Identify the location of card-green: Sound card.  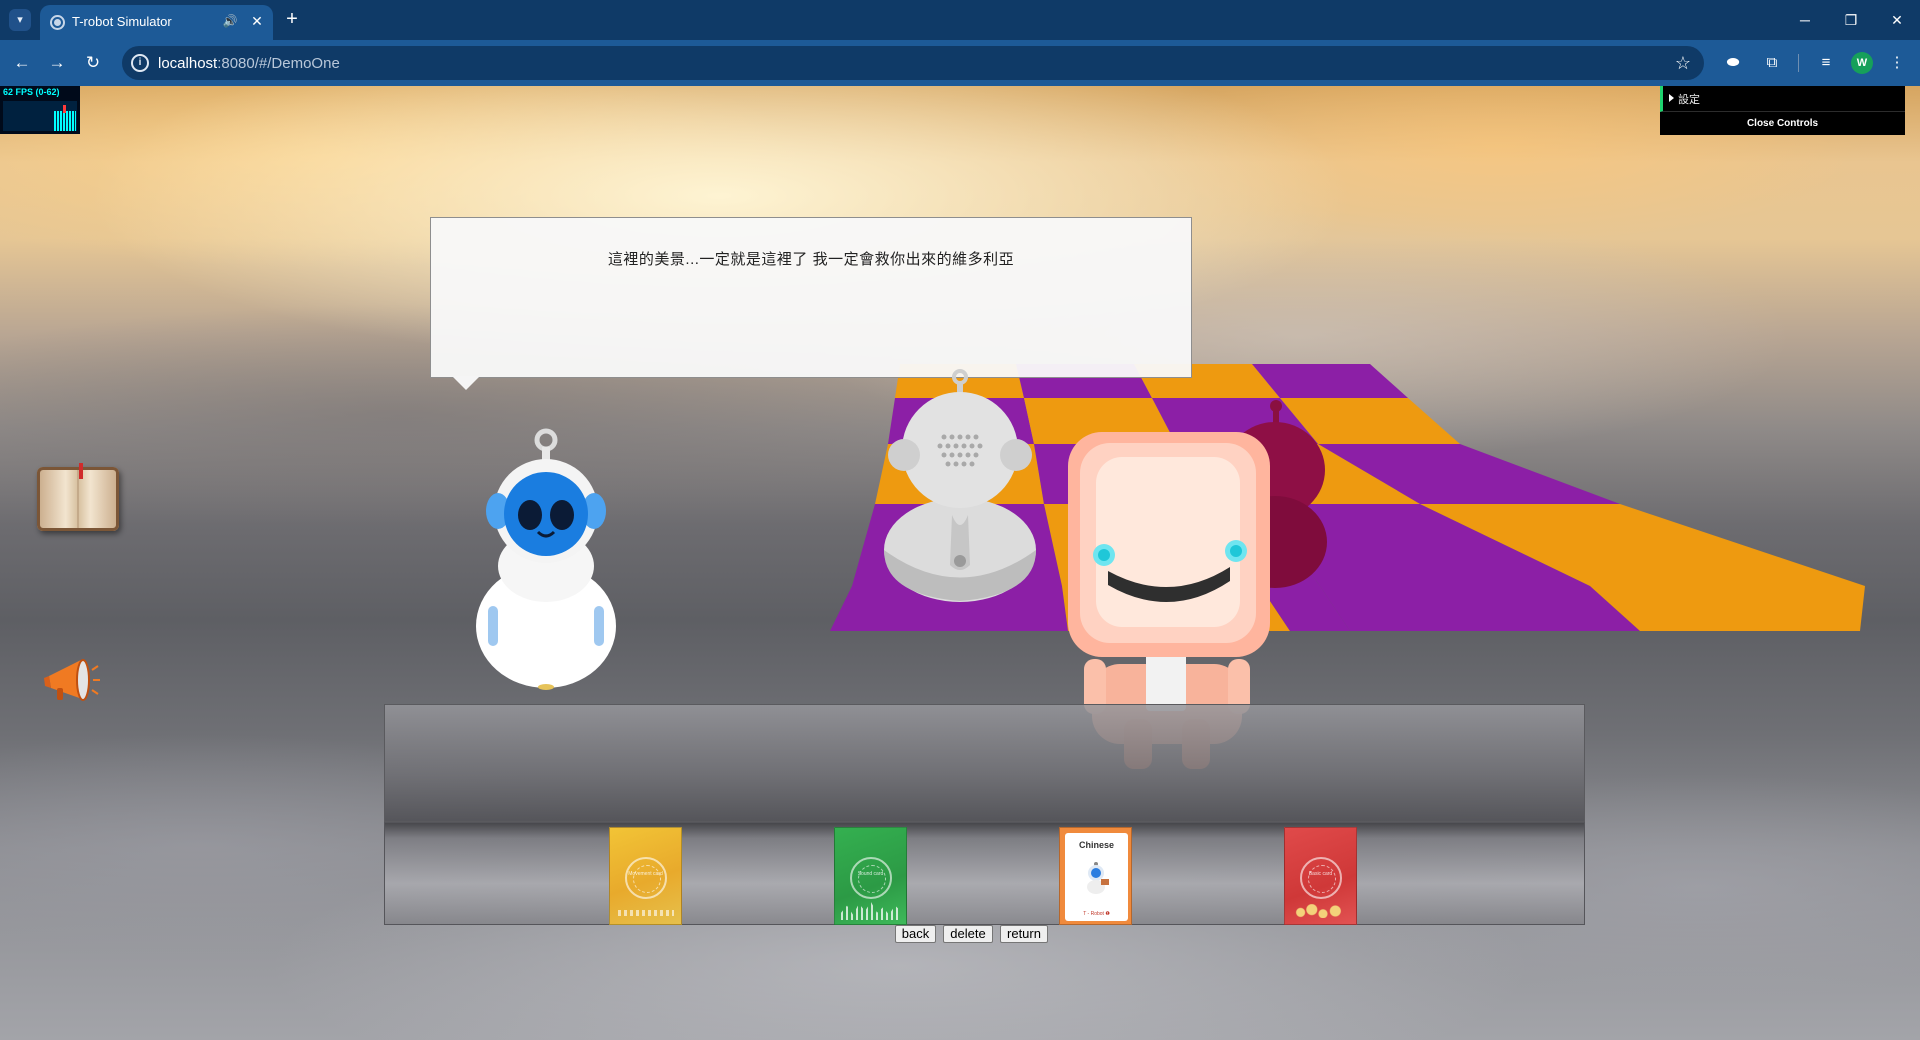
(870, 876).